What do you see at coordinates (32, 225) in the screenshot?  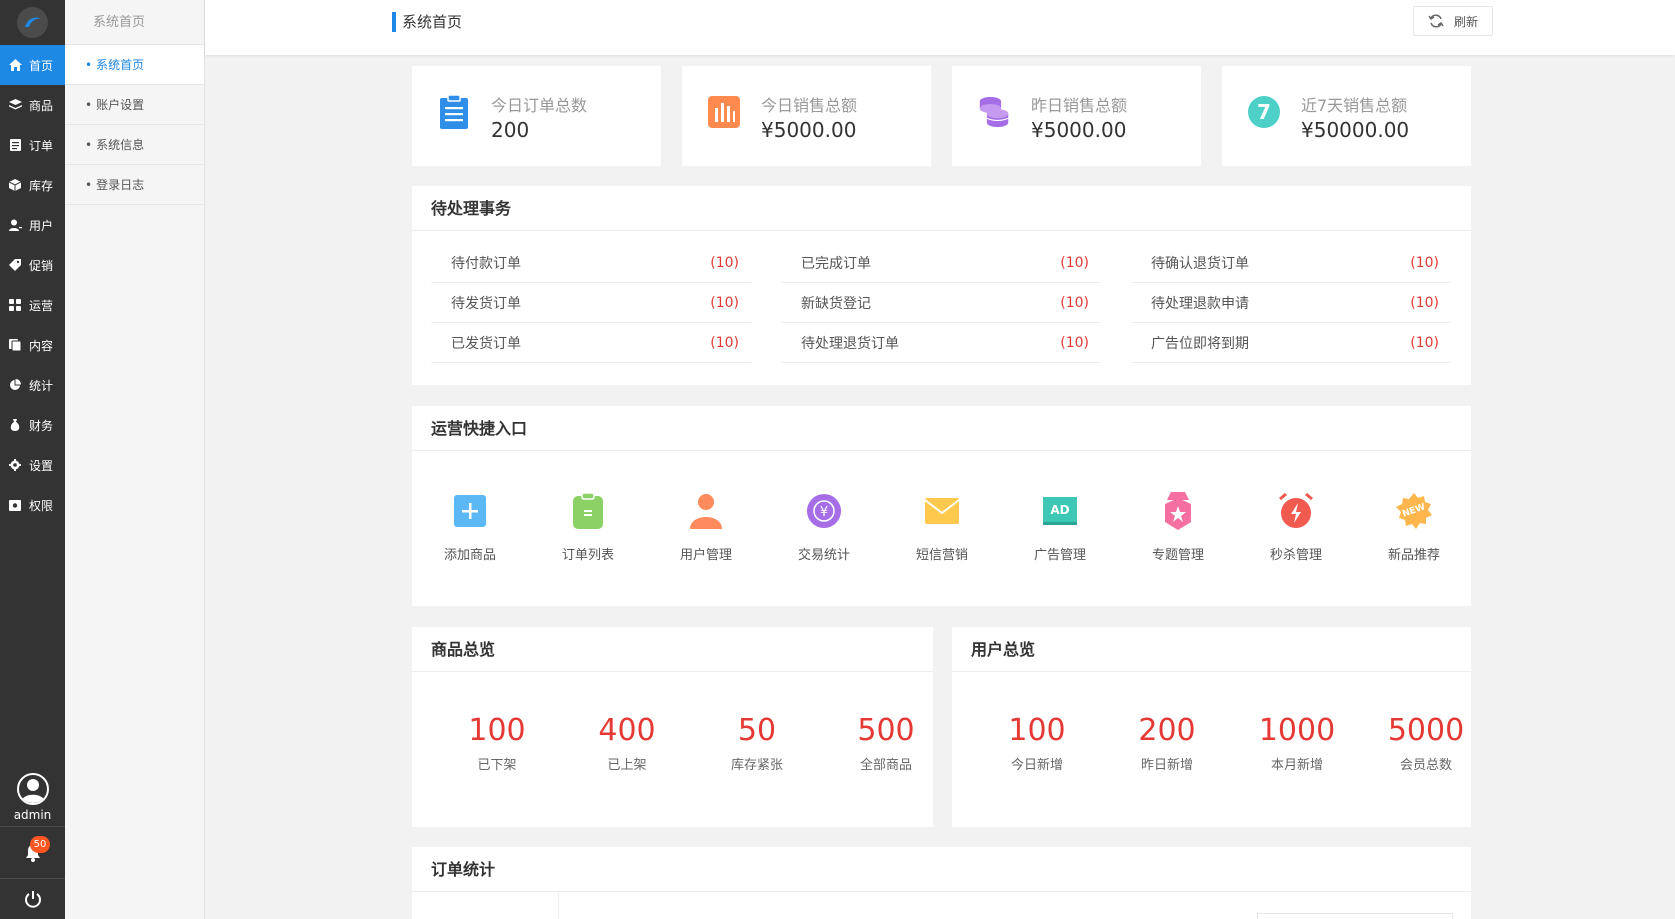 I see `nav-item-users: 用户` at bounding box center [32, 225].